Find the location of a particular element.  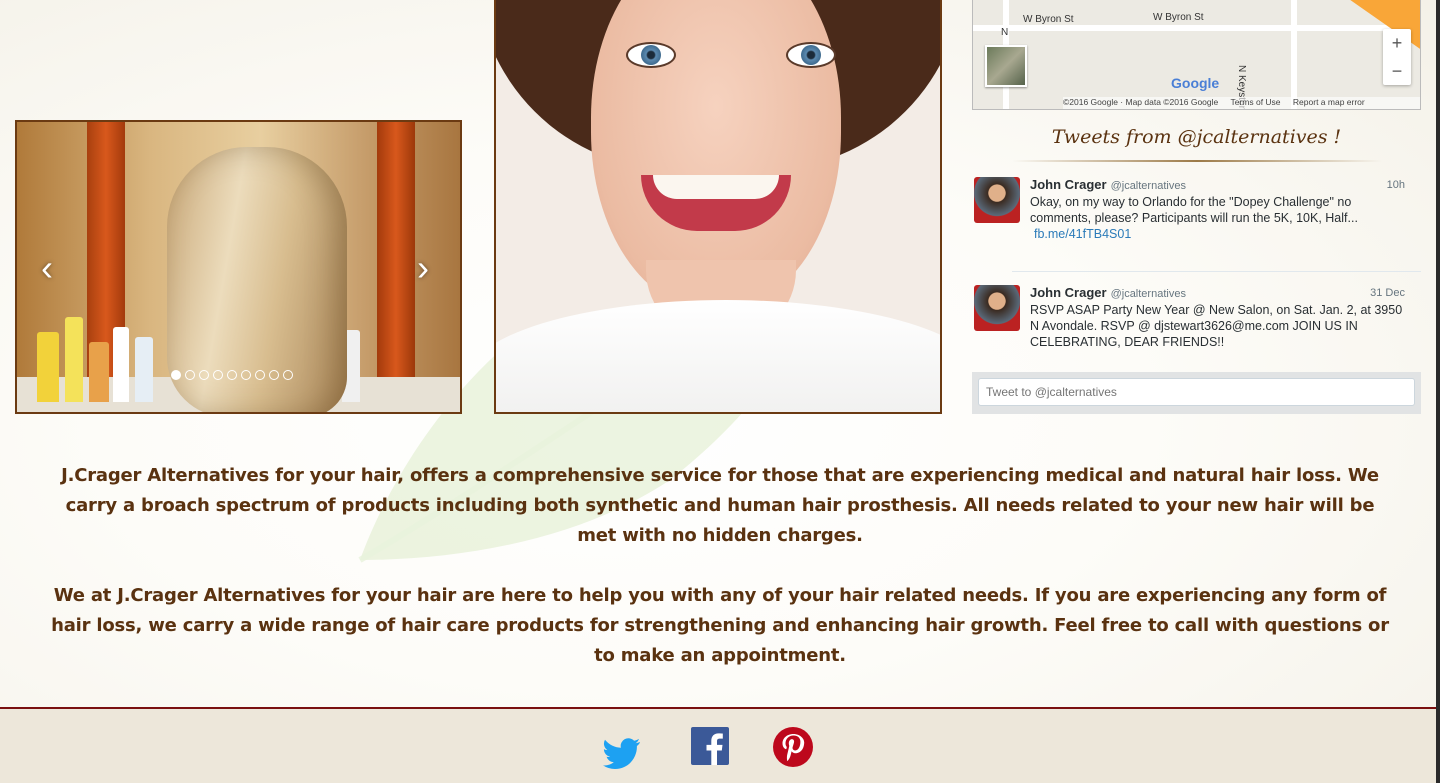

site-footer is located at coordinates (718, 745).